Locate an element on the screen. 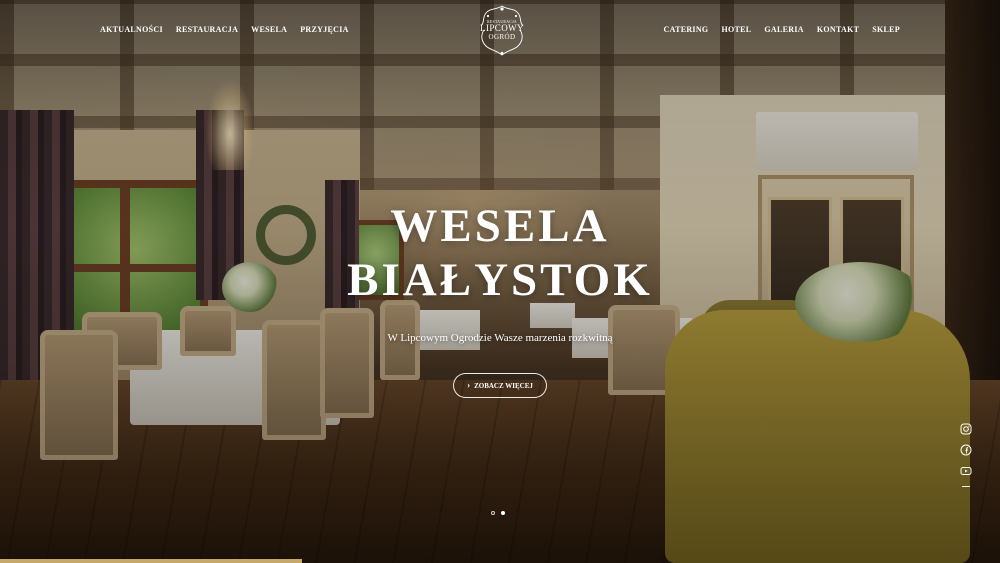 This screenshot has height=563, width=1000. nav-item-przyjecia: PRZYJĘCIA is located at coordinates (324, 29).